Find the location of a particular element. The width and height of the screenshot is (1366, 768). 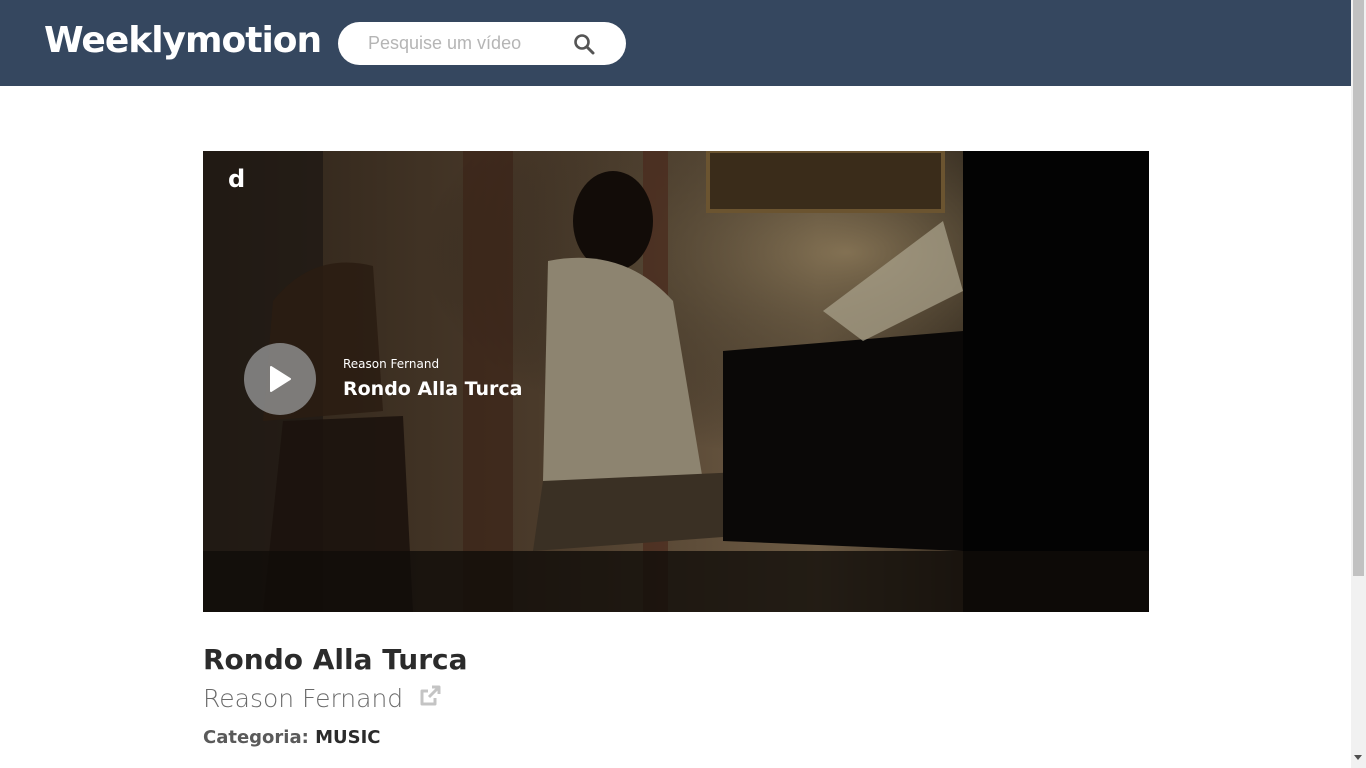

scrollbar-thumb is located at coordinates (1358, 288).